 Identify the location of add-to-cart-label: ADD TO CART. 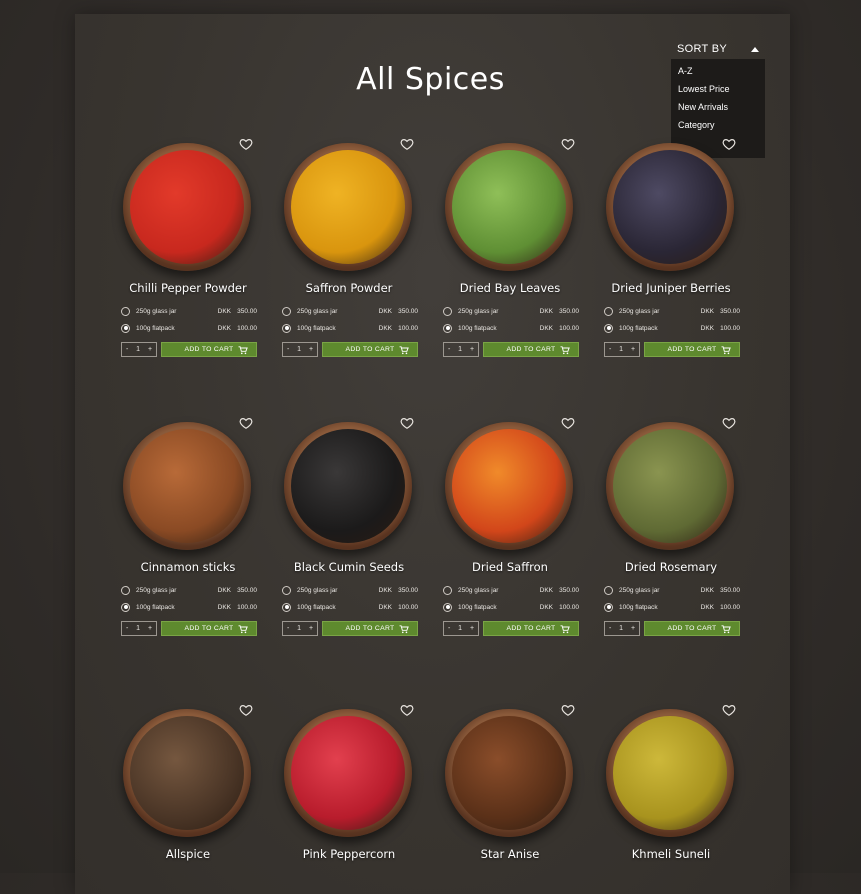
(370, 628).